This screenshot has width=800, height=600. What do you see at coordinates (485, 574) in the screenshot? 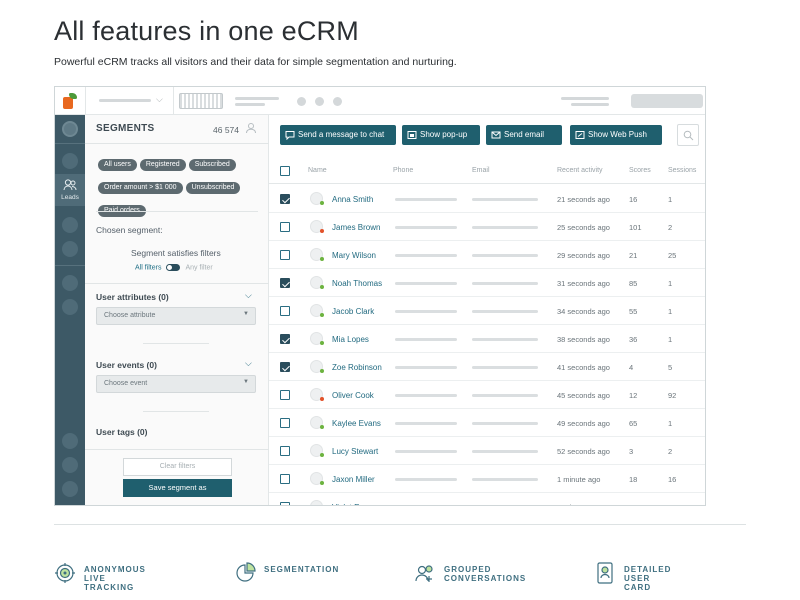
I see `feature-label: GROUPED CONVERSATIONS` at bounding box center [485, 574].